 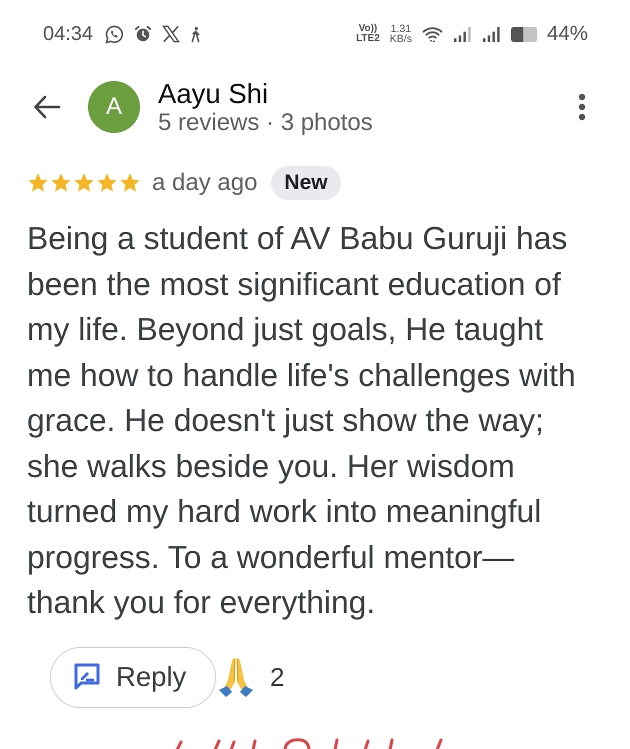 What do you see at coordinates (143, 34) in the screenshot?
I see `alarm-clock-icon` at bounding box center [143, 34].